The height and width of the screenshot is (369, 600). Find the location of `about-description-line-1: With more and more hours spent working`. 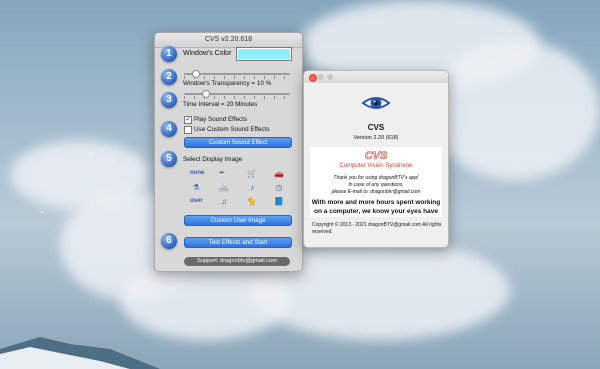

about-description-line-1: With more and more hours spent working is located at coordinates (376, 202).